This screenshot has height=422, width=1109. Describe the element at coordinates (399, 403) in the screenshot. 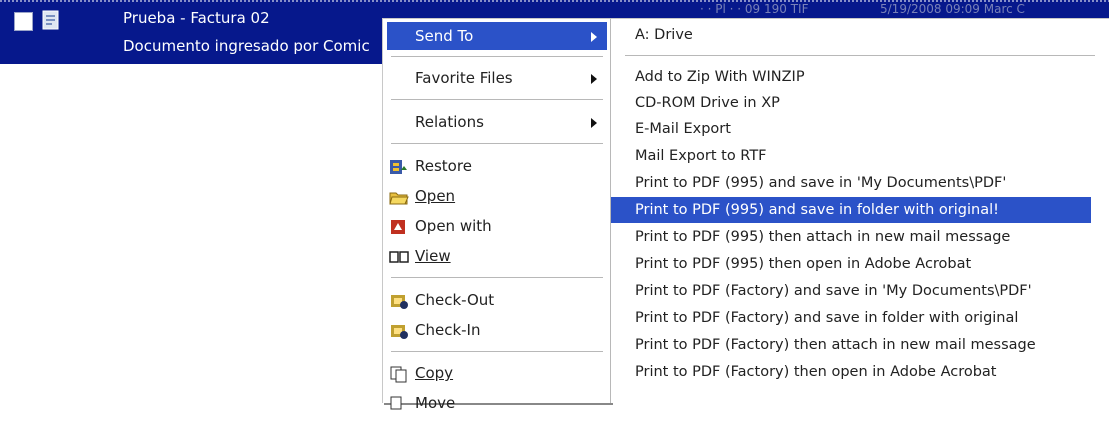

I see `move-icon` at that location.